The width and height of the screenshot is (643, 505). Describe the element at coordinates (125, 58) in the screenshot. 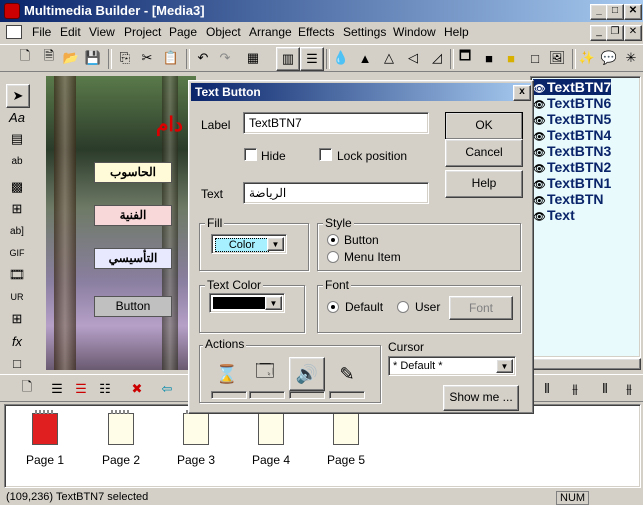

I see `copy-icon: ⎘` at that location.